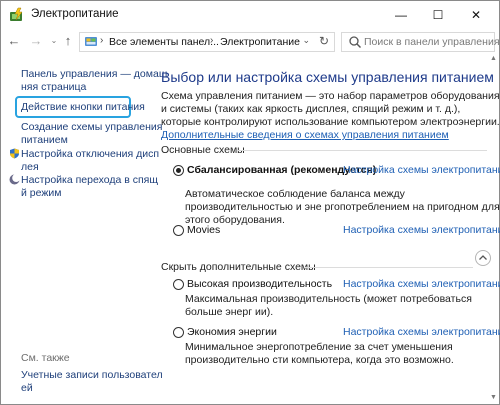  What do you see at coordinates (178, 284) in the screenshot?
I see `radio-high-performance` at bounding box center [178, 284].